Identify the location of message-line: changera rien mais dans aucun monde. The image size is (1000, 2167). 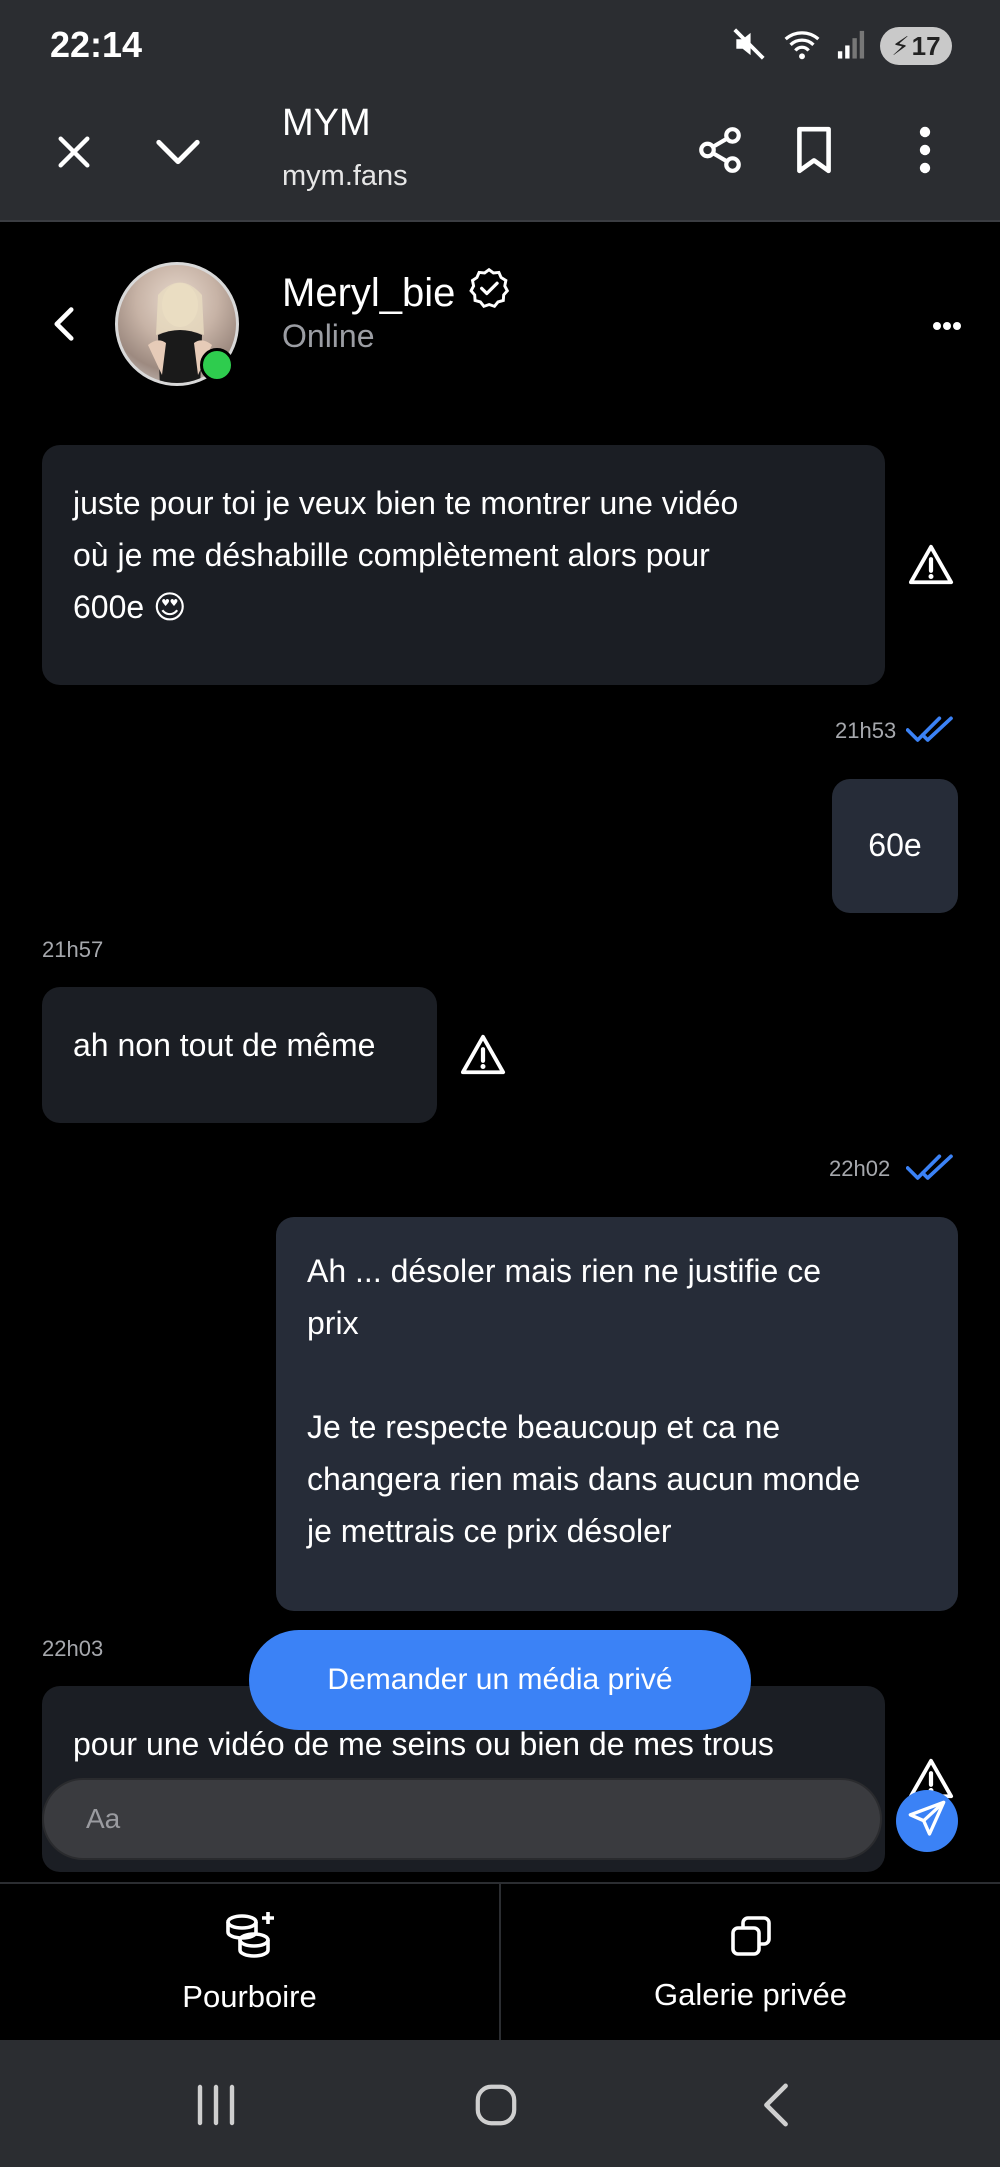
(584, 1479).